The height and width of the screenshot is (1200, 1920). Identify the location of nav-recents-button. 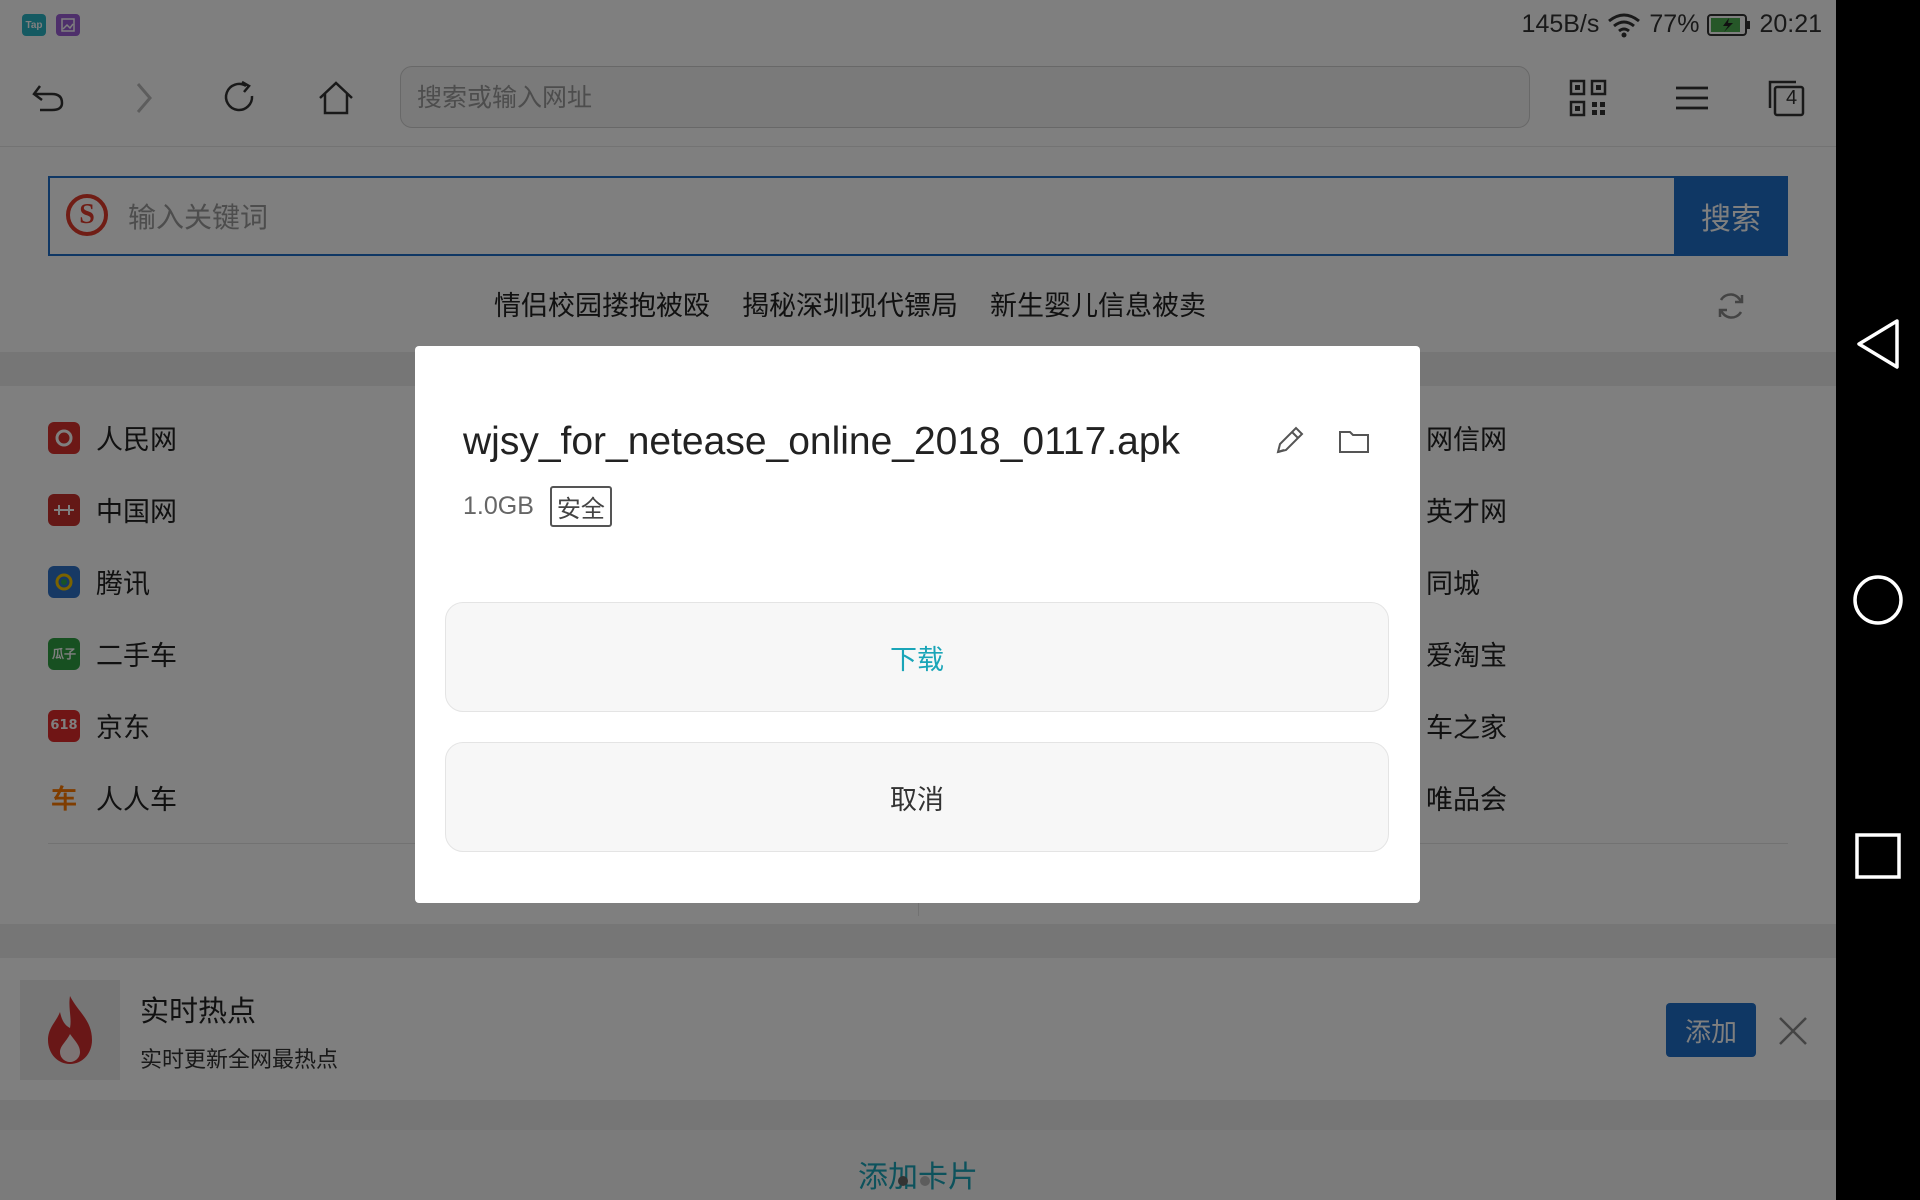
(1878, 856).